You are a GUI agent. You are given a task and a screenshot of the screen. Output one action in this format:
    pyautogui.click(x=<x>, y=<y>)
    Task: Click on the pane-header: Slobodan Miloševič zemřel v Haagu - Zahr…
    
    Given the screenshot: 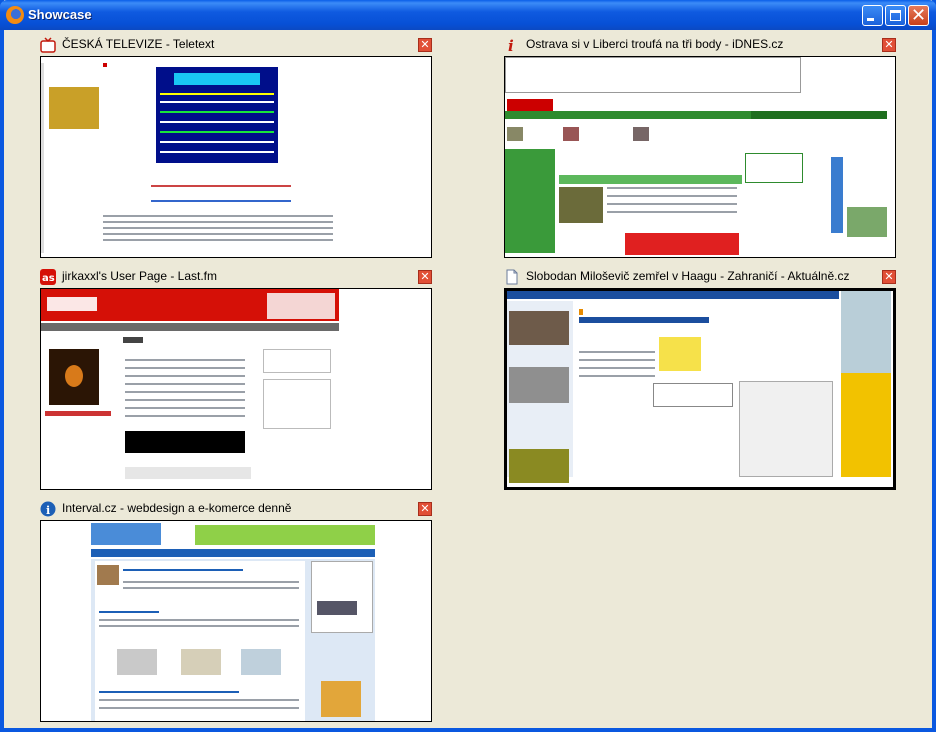 What is the action you would take?
    pyautogui.click(x=700, y=277)
    